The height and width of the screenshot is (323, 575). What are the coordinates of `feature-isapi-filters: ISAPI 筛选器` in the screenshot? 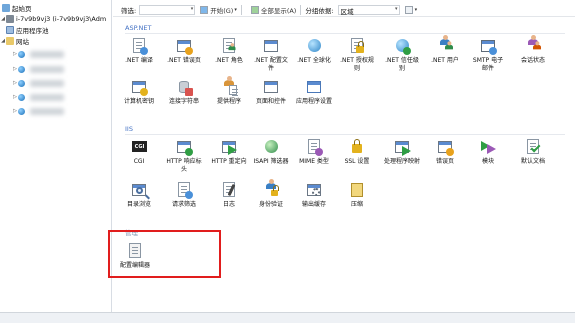 It's located at (271, 152).